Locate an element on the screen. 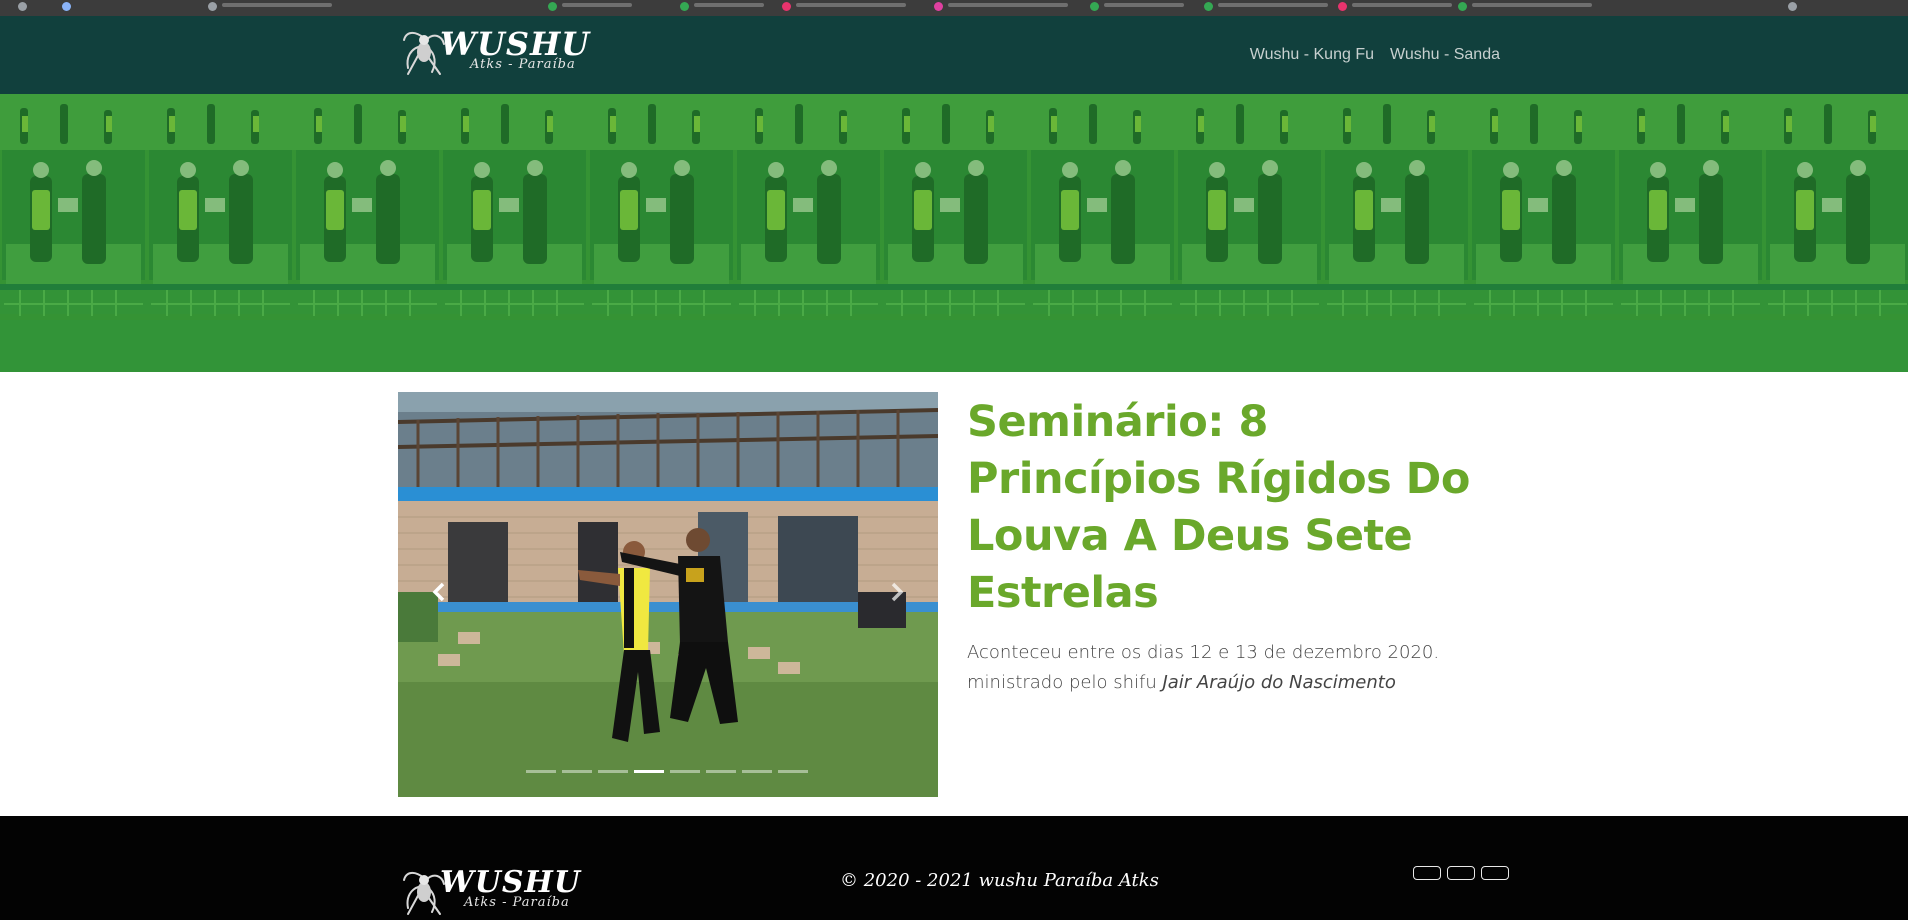 Image resolution: width=1908 pixels, height=920 pixels. carousel-slide-image is located at coordinates (668, 594).